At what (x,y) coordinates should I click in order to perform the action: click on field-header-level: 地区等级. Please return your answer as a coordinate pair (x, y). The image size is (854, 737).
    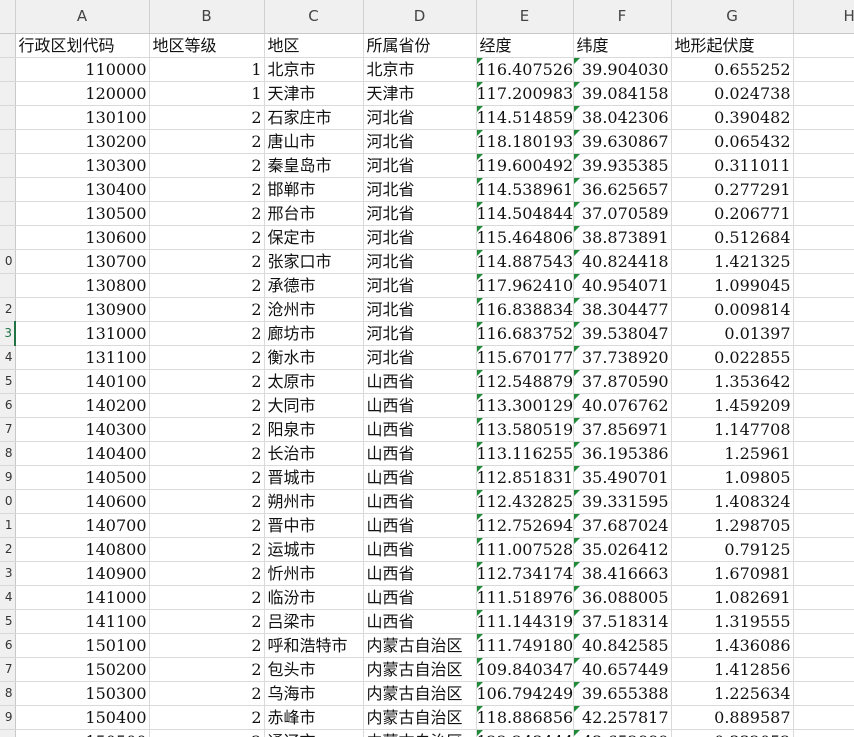
    Looking at the image, I should click on (207, 45).